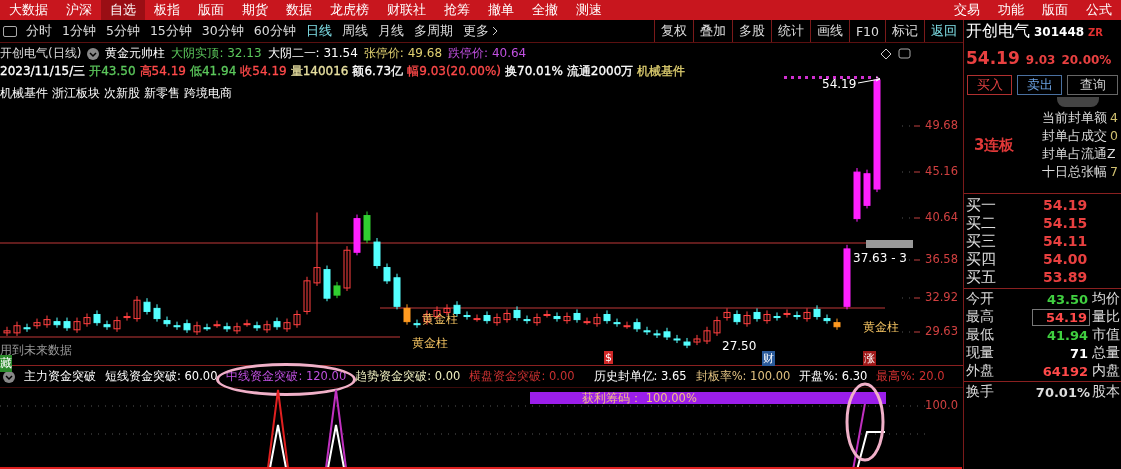 This screenshot has width=1121, height=469. What do you see at coordinates (24, 93) in the screenshot?
I see `sector-tag: 机械基件` at bounding box center [24, 93].